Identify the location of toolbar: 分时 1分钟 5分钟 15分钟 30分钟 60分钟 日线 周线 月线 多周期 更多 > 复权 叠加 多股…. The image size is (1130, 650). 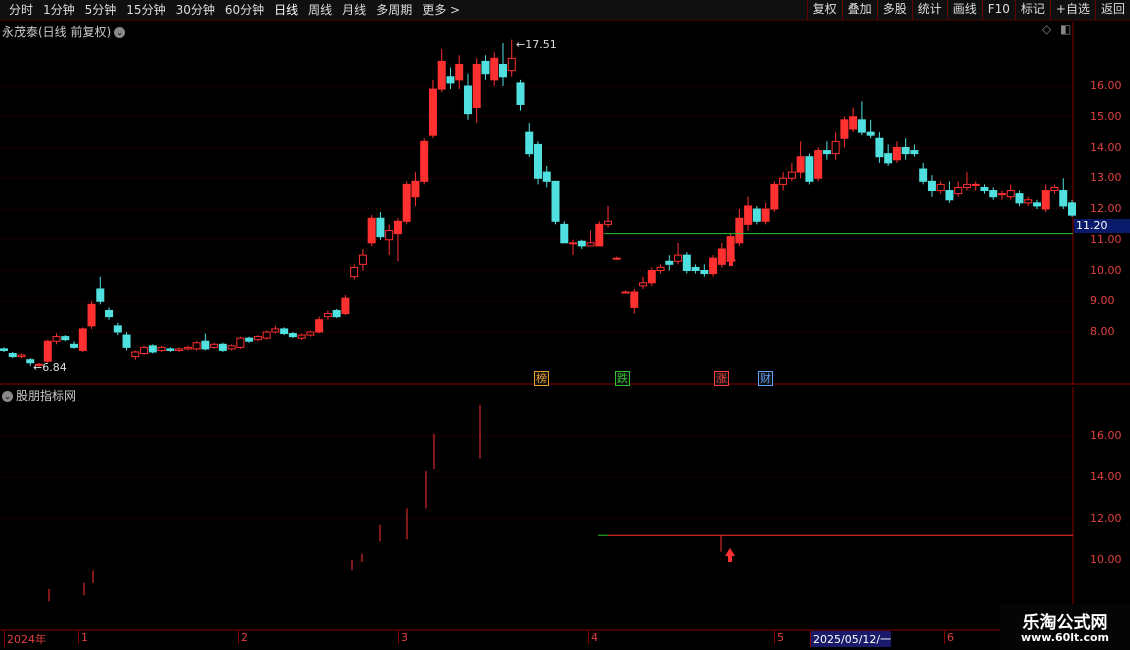
(565, 10).